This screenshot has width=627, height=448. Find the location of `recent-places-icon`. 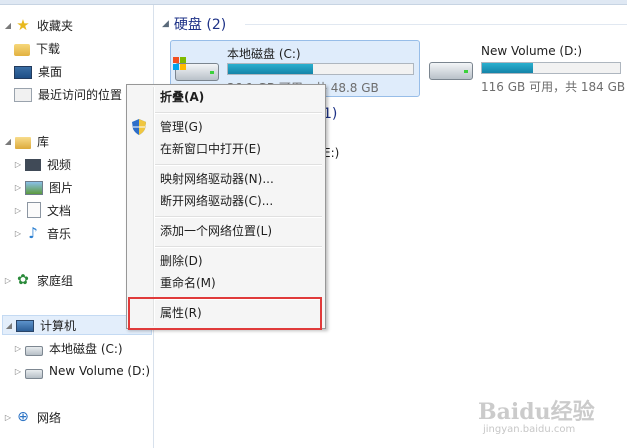

recent-places-icon is located at coordinates (23, 95).